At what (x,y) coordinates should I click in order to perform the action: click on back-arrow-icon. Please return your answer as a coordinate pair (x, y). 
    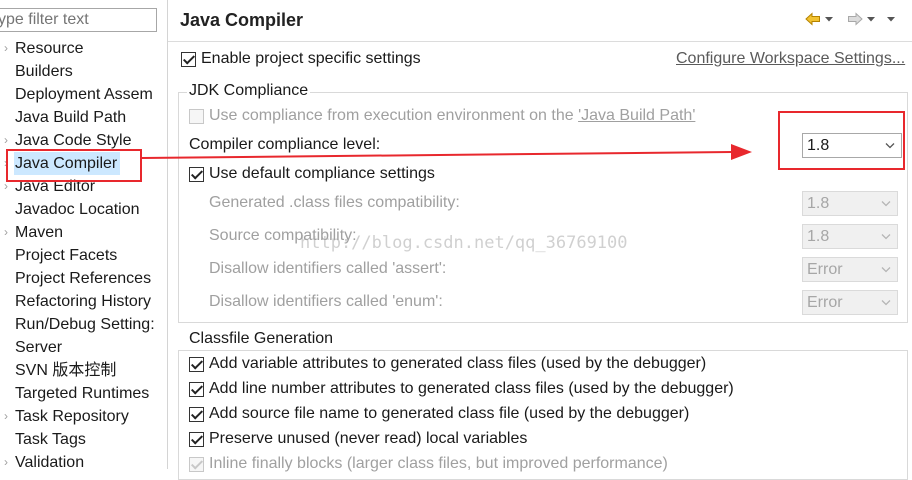
    Looking at the image, I should click on (812, 19).